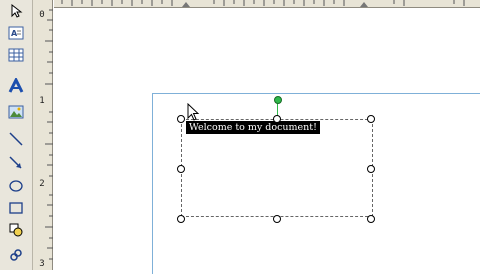 Image resolution: width=480 pixels, height=274 pixels. I want to click on resize-handle-top-right, so click(371, 119).